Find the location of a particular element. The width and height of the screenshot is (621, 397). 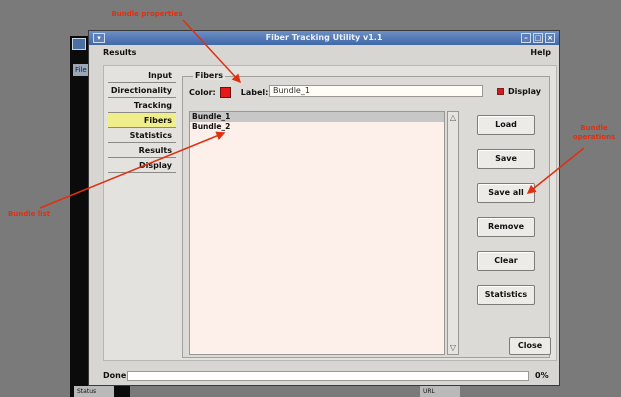

minimize-icon: – is located at coordinates (526, 38).